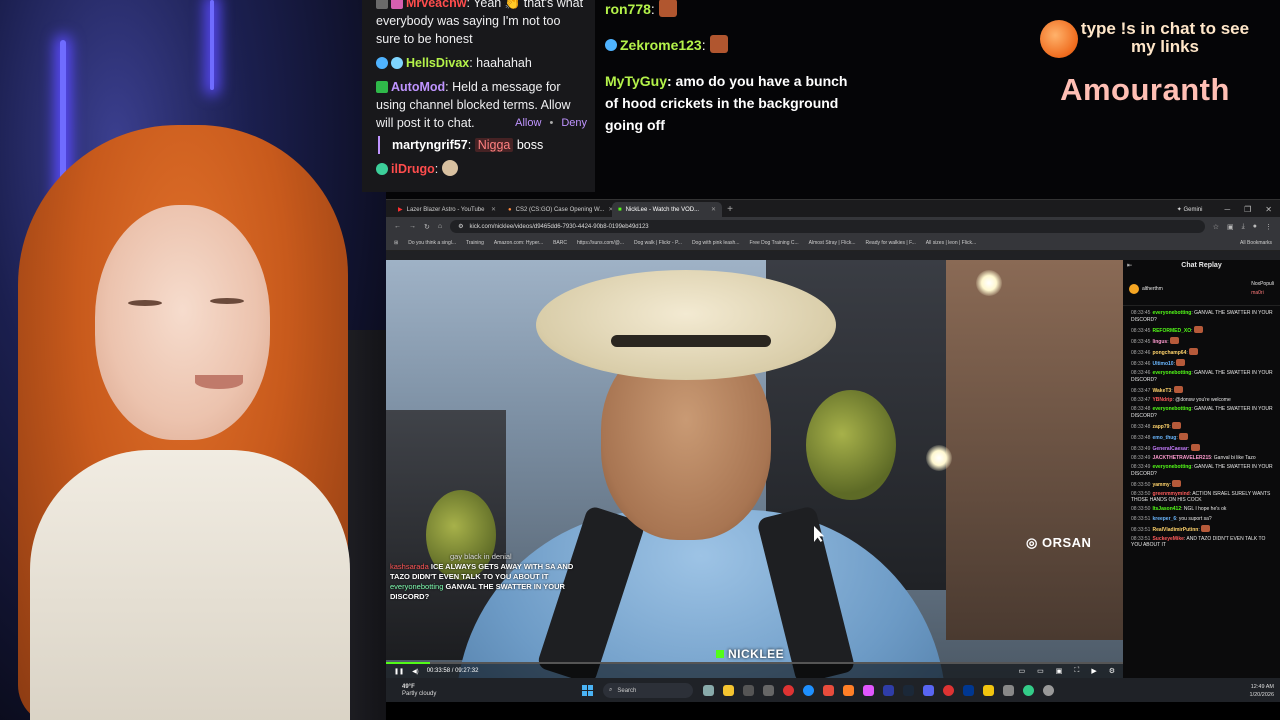 The height and width of the screenshot is (720, 1280). Describe the element at coordinates (487, 691) in the screenshot. I see `weather-widget: 49°F Partly cloudy` at that location.